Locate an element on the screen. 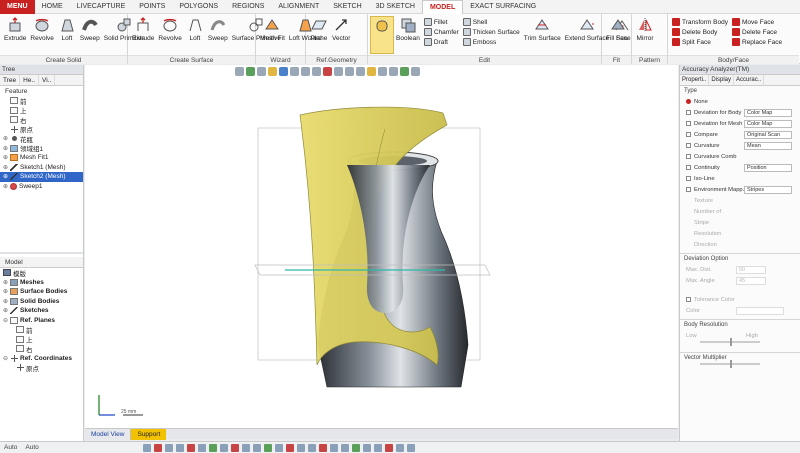  continuity-select: Position is located at coordinates (768, 167).